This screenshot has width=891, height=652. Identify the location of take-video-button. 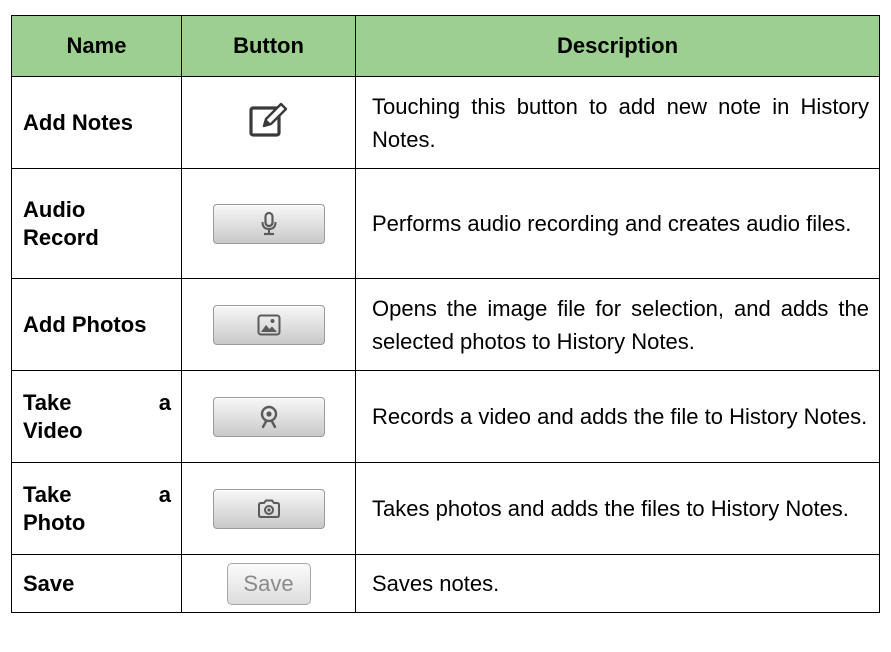
(268, 416).